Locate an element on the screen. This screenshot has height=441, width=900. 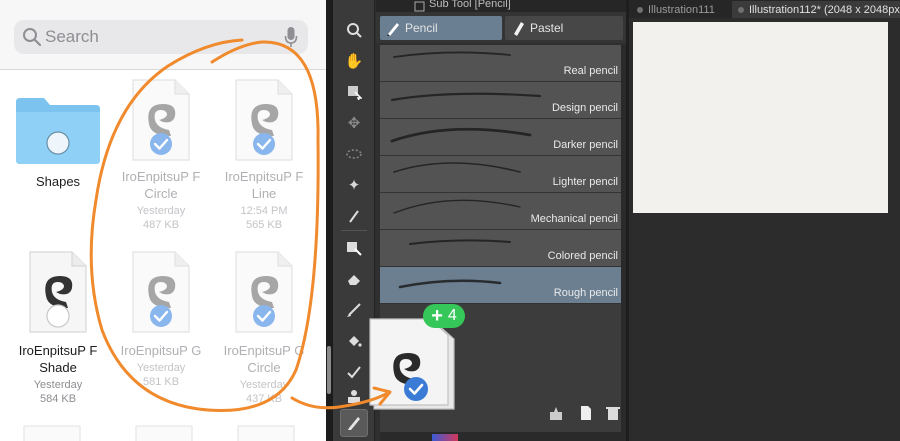
move-arrows-icon: ✥ is located at coordinates (354, 123).